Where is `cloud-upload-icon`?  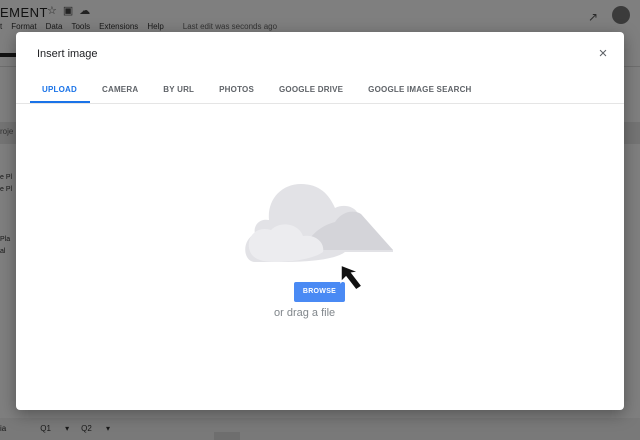
cloud-upload-icon is located at coordinates (319, 223).